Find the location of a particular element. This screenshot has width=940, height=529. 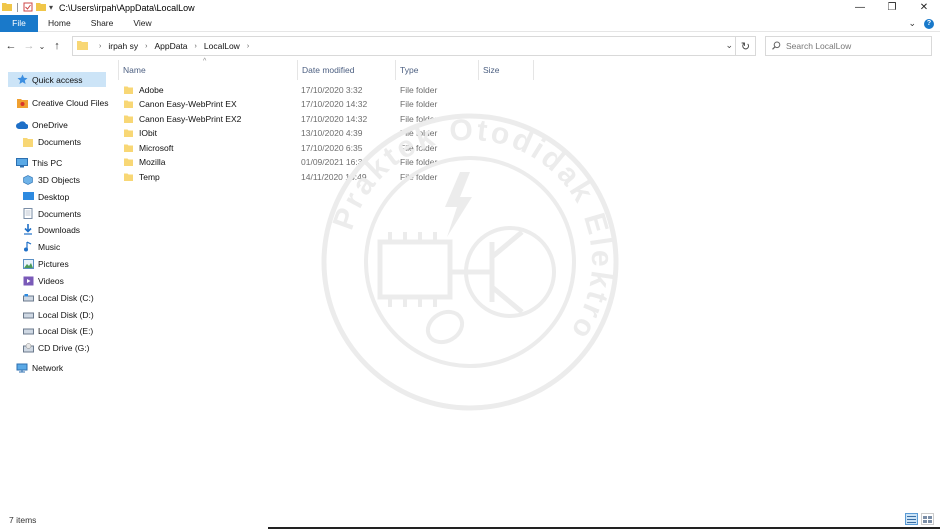

title-bar: ▾ C:\Users\irpah\AppData\LocalLow — ❐ ✕ is located at coordinates (470, 7).